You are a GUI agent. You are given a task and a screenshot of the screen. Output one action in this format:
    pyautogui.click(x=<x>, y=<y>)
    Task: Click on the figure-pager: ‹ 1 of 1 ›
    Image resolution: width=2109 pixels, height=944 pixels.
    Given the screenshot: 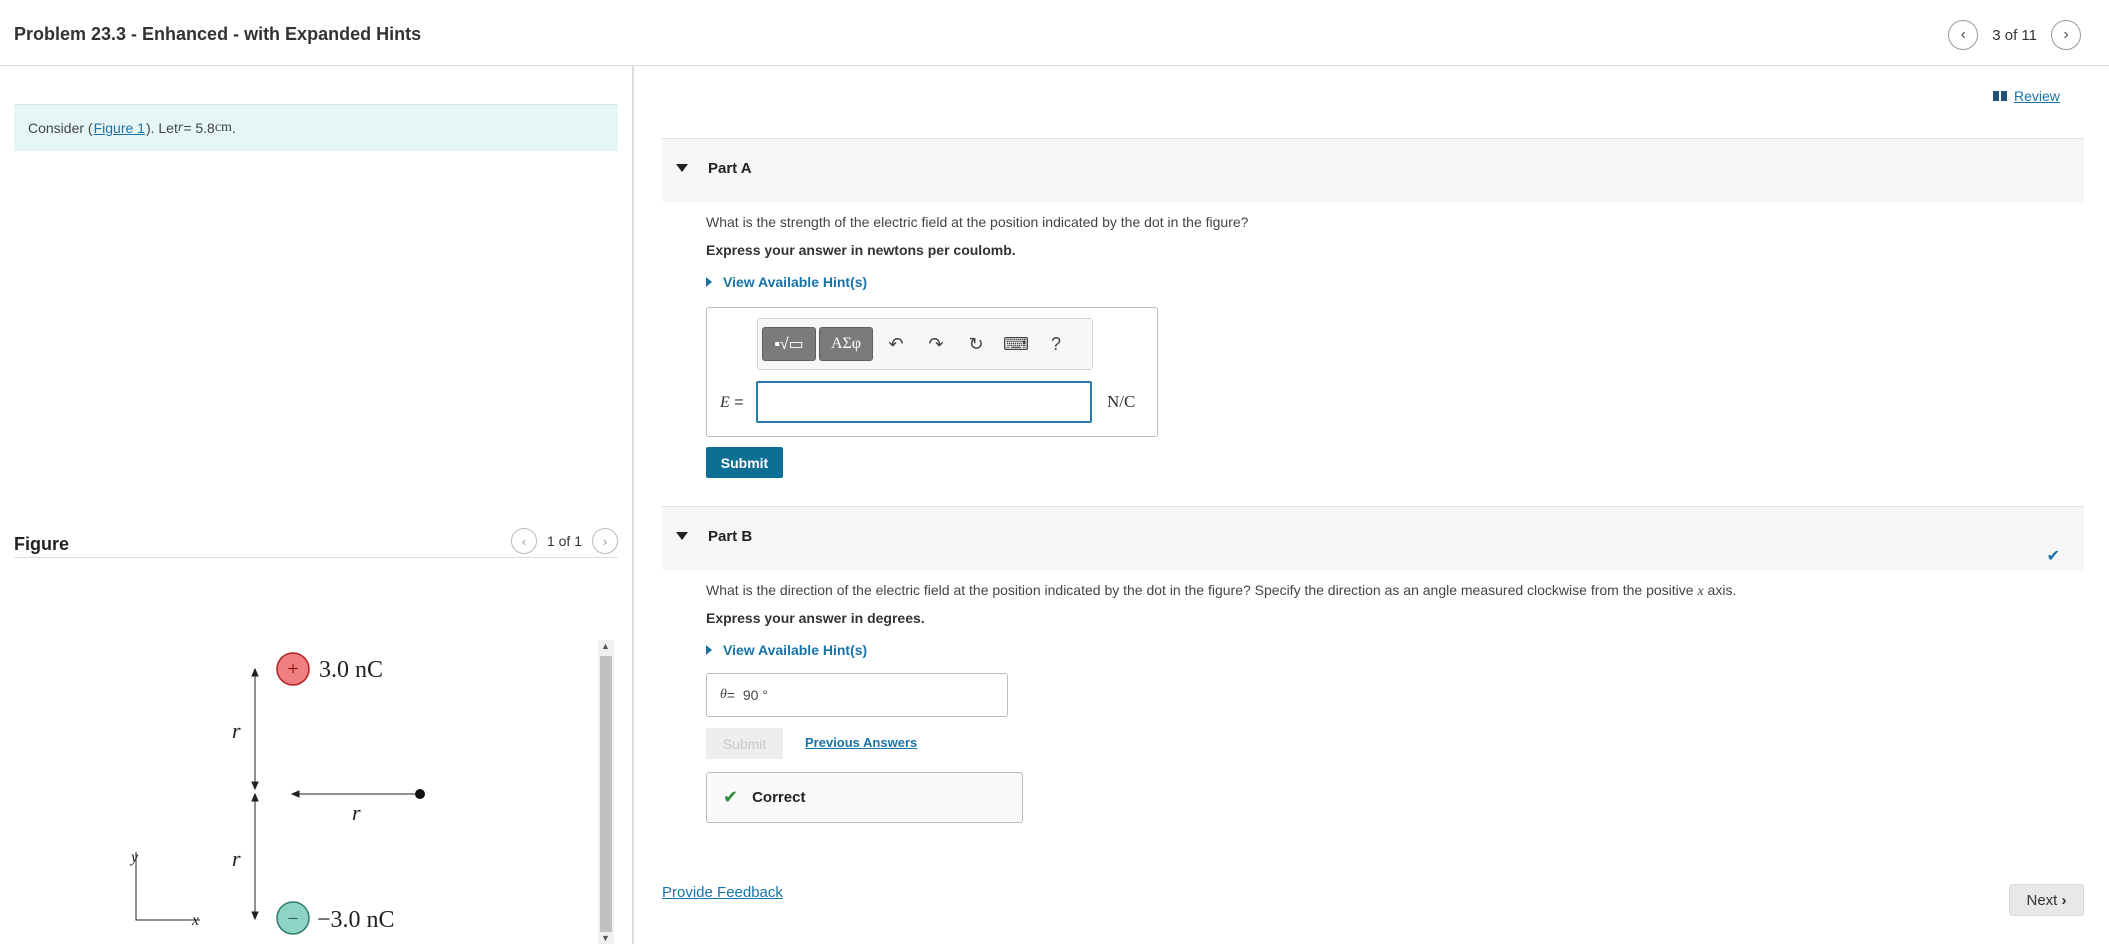 What is the action you would take?
    pyautogui.click(x=564, y=541)
    